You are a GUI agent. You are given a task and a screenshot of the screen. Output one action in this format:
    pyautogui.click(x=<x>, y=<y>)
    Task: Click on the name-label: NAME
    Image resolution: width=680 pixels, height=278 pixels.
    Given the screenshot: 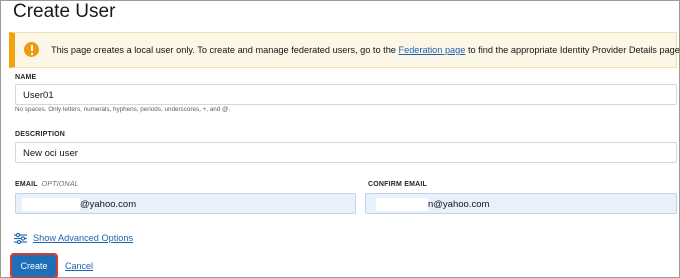 What is the action you would take?
    pyautogui.click(x=26, y=77)
    